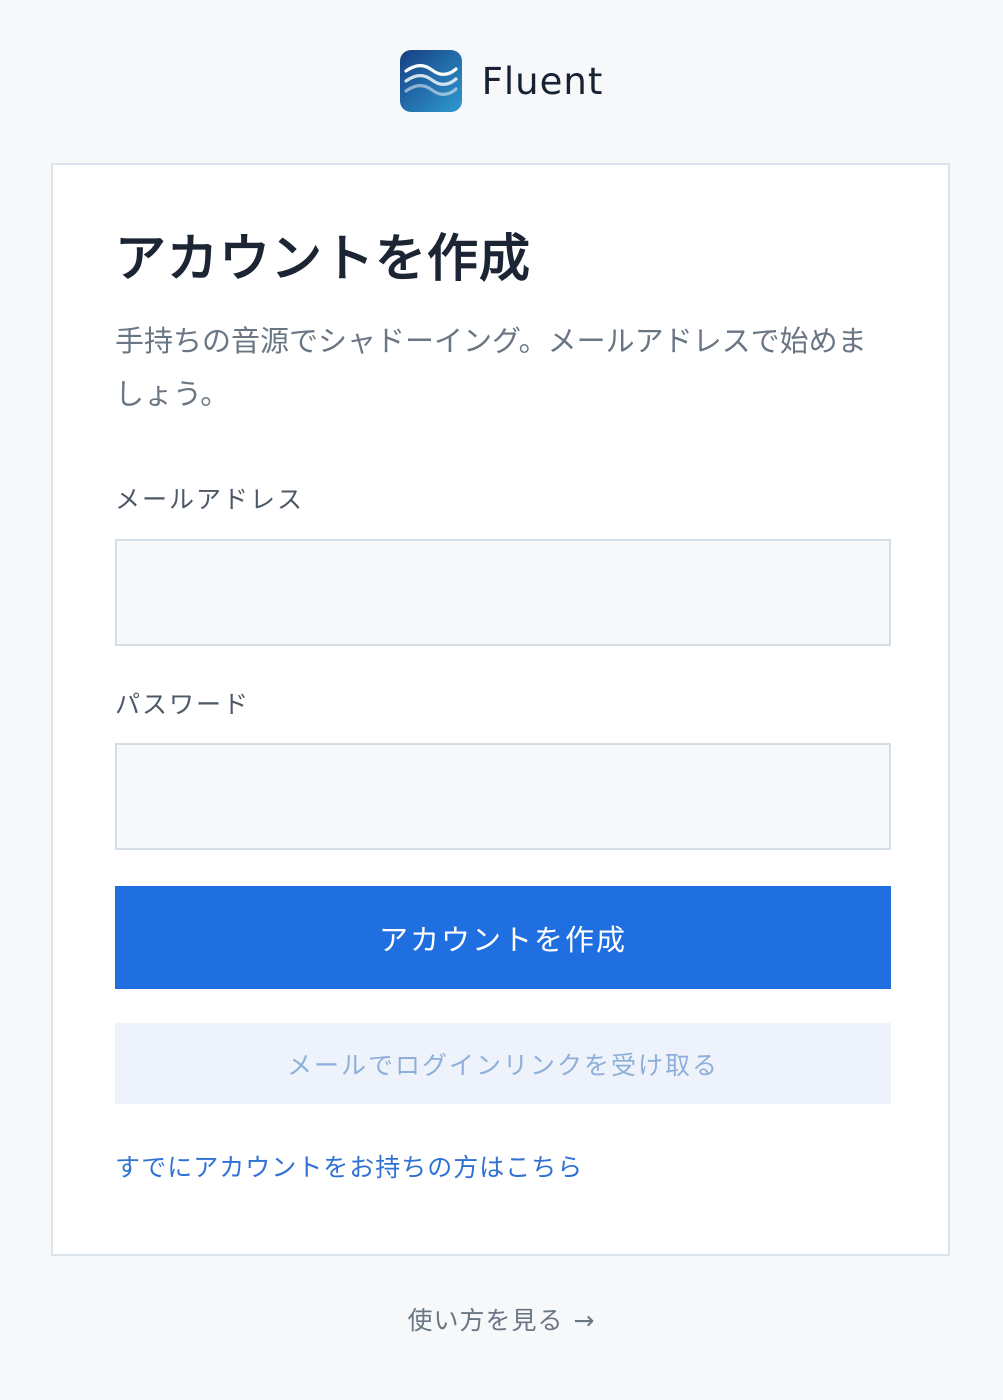 This screenshot has width=1003, height=1400. What do you see at coordinates (503, 937) in the screenshot?
I see `create-account-button: アカウントを作成` at bounding box center [503, 937].